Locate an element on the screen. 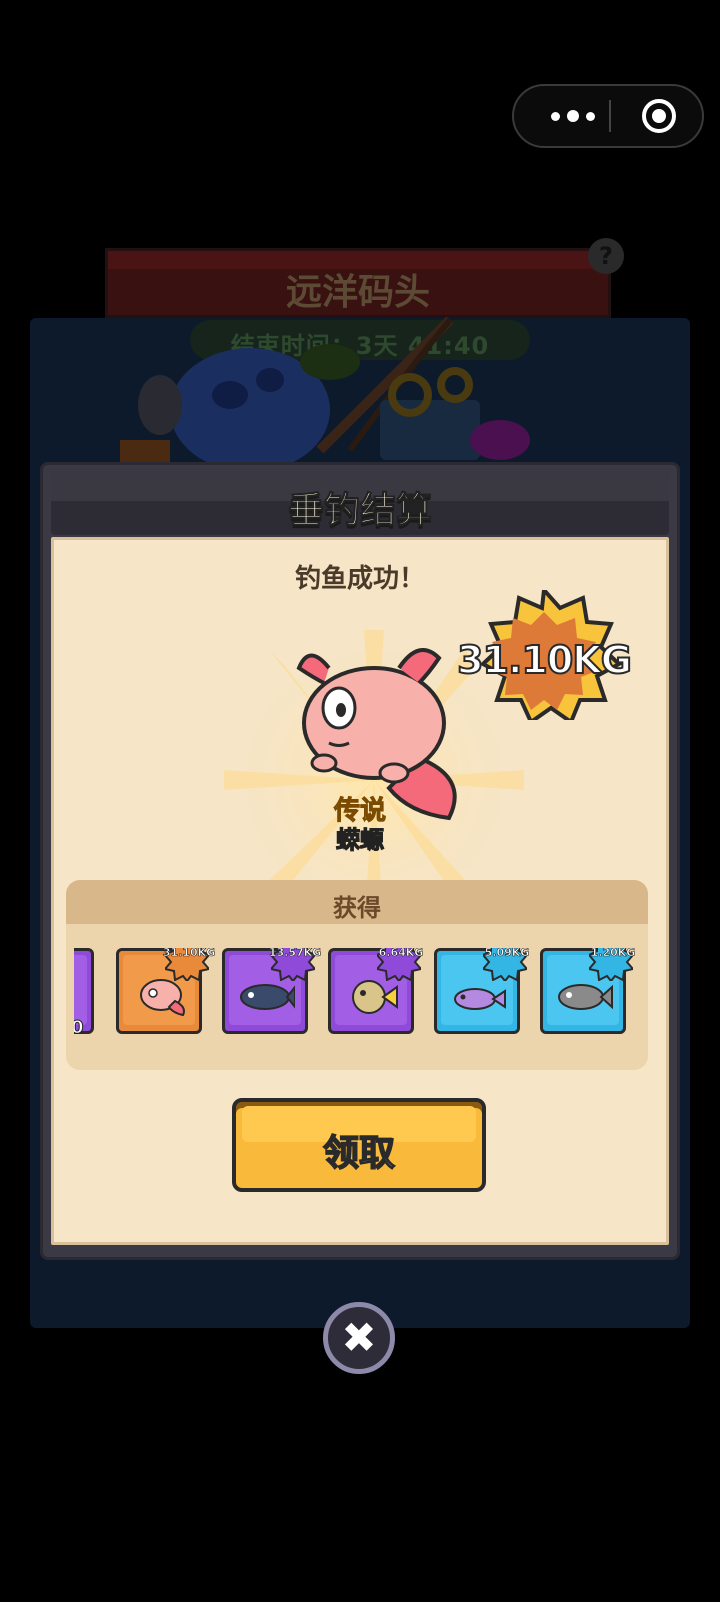  obtained-item-weight: 31.10KG is located at coordinates (189, 953).